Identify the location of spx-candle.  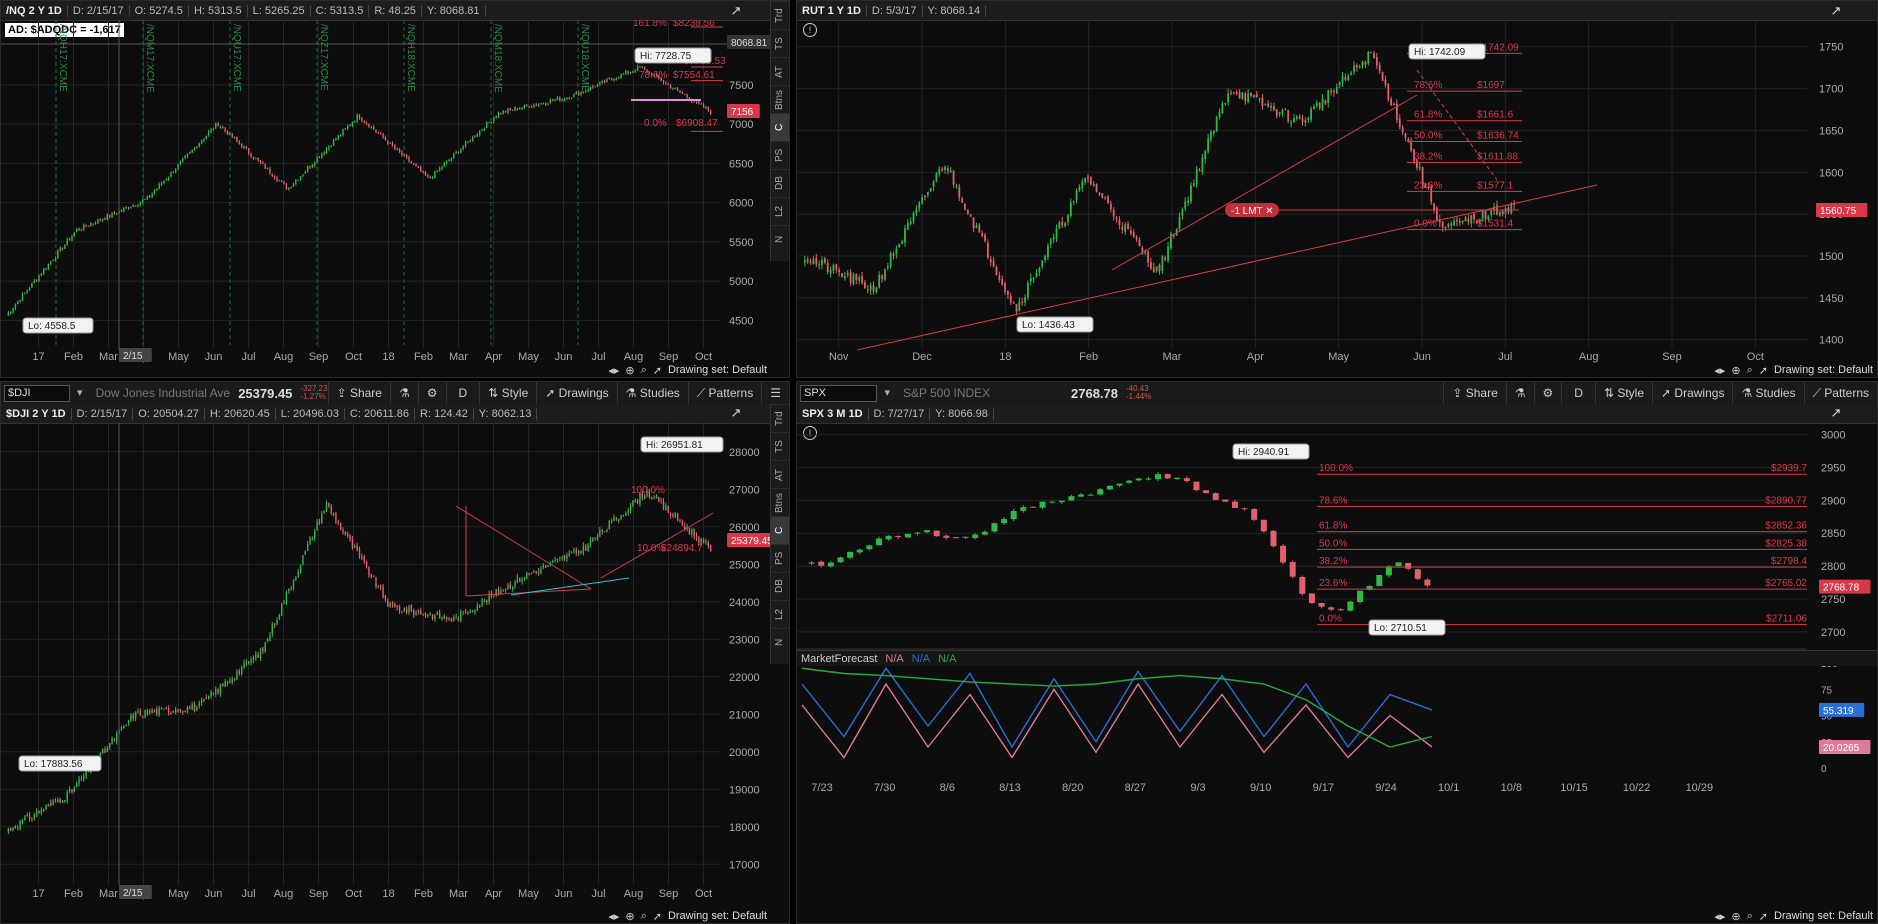
(1061, 501).